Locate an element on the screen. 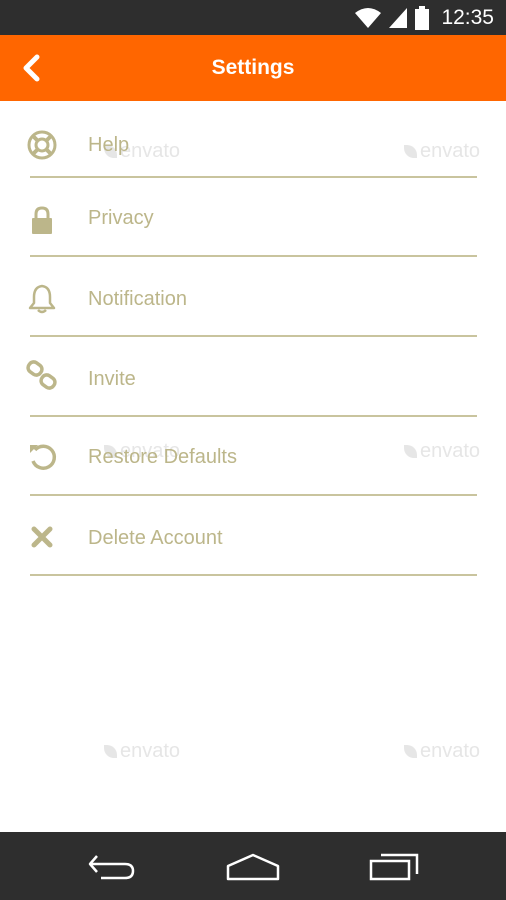  settings-item-label: Invite is located at coordinates (112, 379).